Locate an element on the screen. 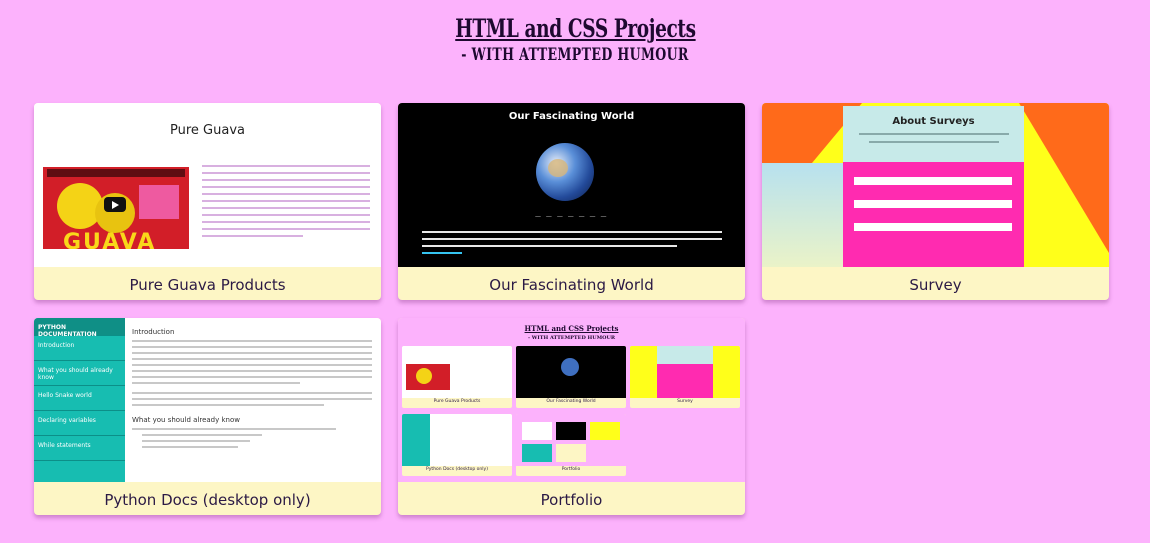  globe-icon is located at coordinates (565, 172).